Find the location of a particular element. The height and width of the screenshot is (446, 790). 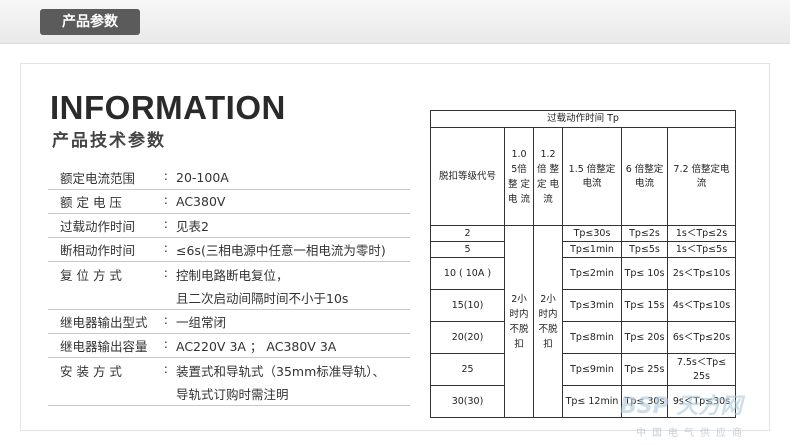

info-title: INFORMATION is located at coordinates (168, 107).